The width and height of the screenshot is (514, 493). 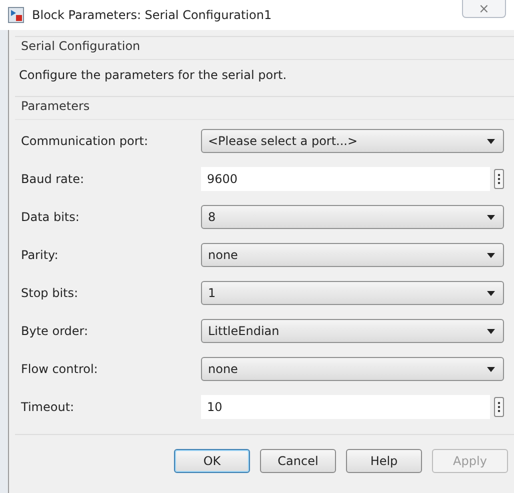 What do you see at coordinates (55, 331) in the screenshot?
I see `field-label: Byte order:` at bounding box center [55, 331].